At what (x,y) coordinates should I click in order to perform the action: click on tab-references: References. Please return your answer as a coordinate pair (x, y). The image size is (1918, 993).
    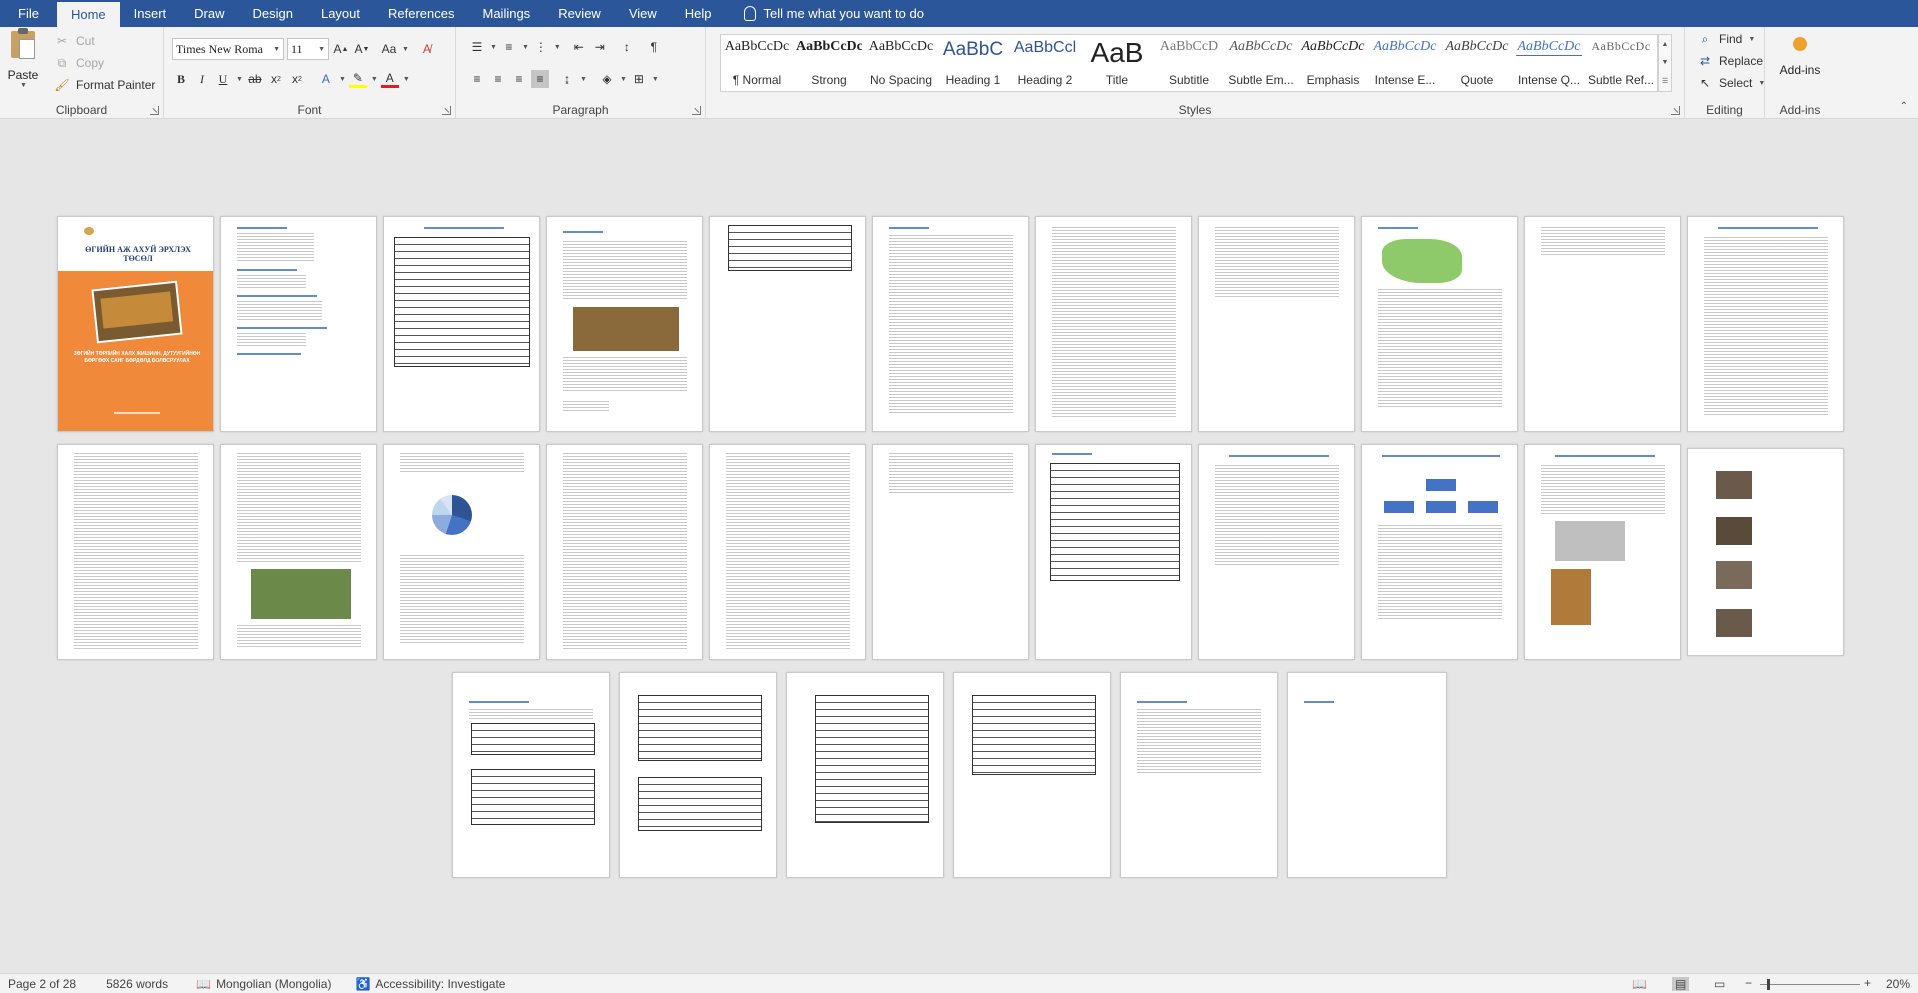
    Looking at the image, I should click on (421, 13).